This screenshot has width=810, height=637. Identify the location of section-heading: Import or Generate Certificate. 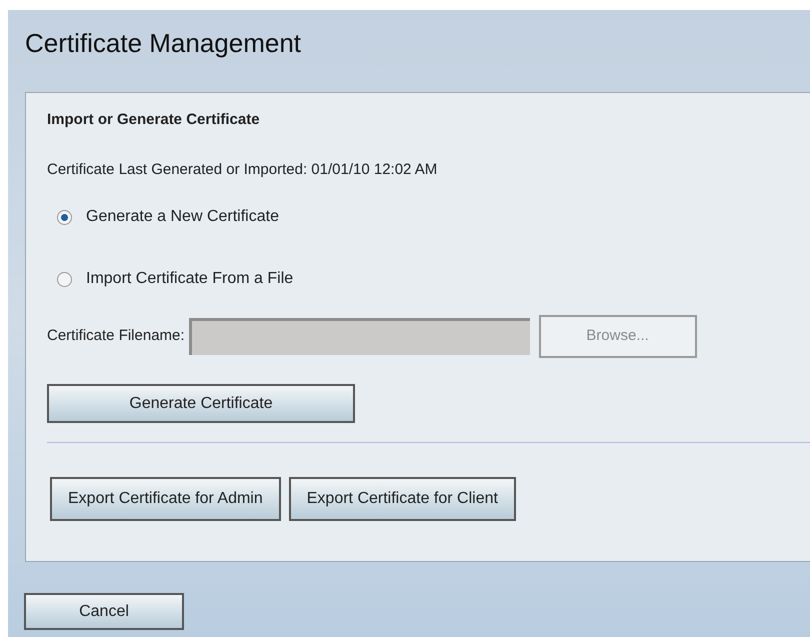
(153, 120).